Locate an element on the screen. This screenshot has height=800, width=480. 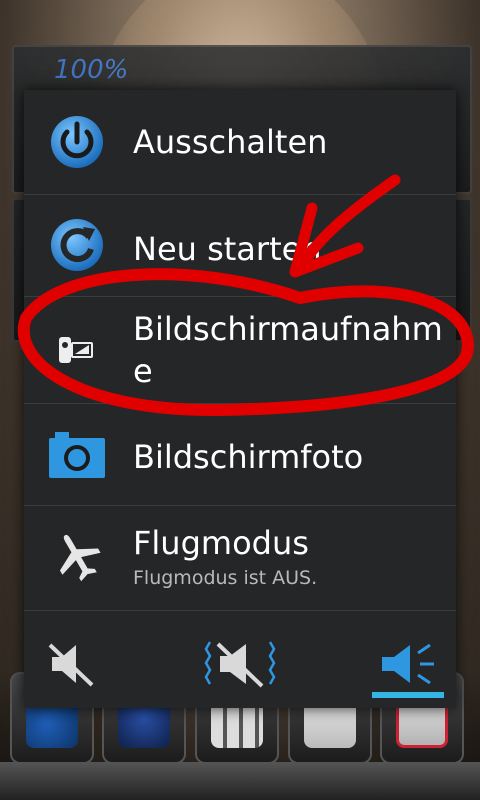
menu-item-label: Bildschirmfoto is located at coordinates (248, 457).